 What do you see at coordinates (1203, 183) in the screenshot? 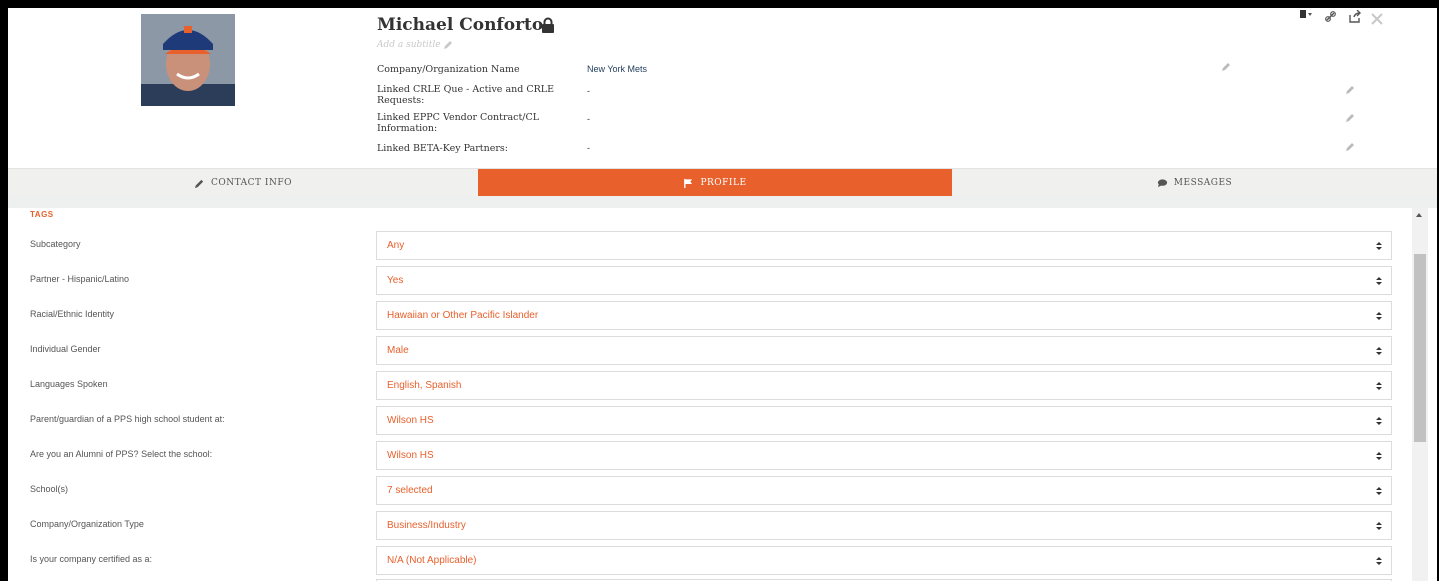
I see `tab-label: MESSAGES` at bounding box center [1203, 183].